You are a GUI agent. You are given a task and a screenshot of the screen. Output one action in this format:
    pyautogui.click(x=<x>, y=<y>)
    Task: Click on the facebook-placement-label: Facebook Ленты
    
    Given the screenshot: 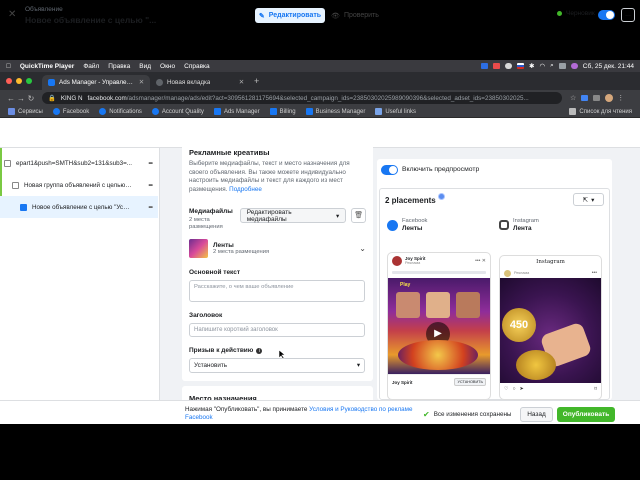 What is the action you would take?
    pyautogui.click(x=407, y=225)
    